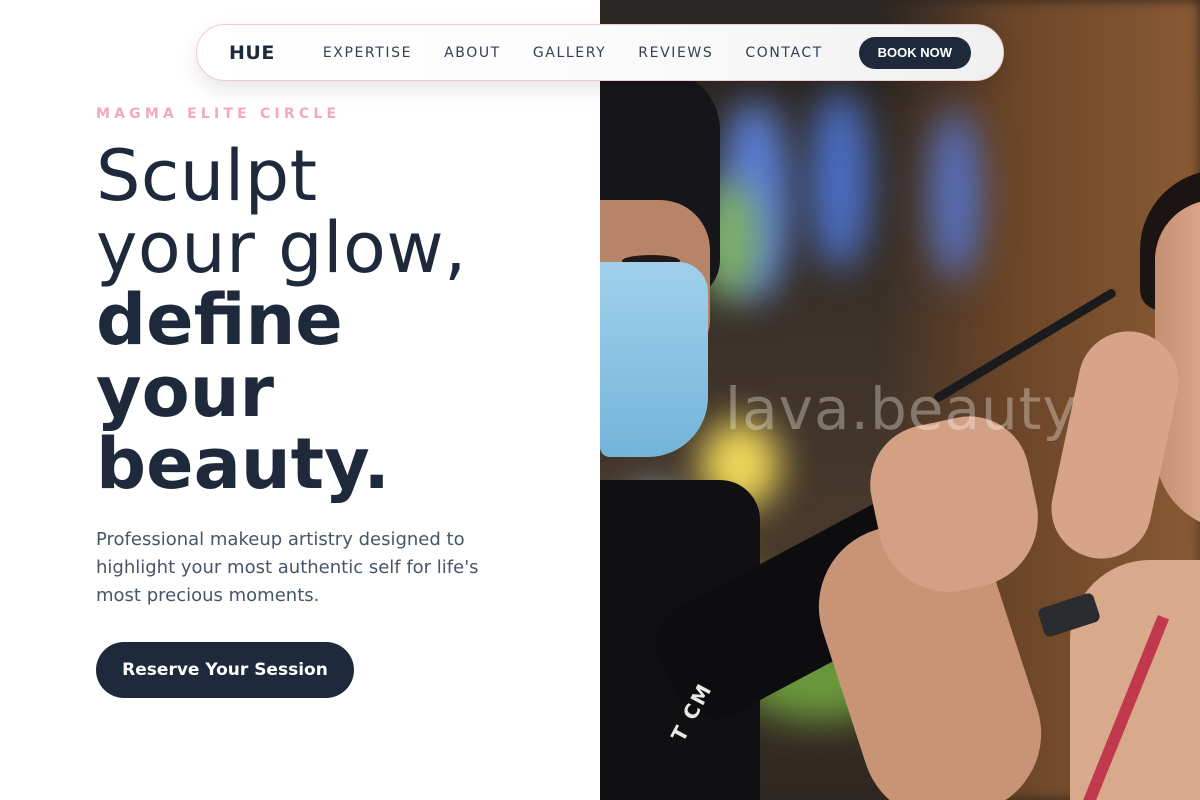 The width and height of the screenshot is (1200, 800). I want to click on headline-line-bold: beauty., so click(243, 464).